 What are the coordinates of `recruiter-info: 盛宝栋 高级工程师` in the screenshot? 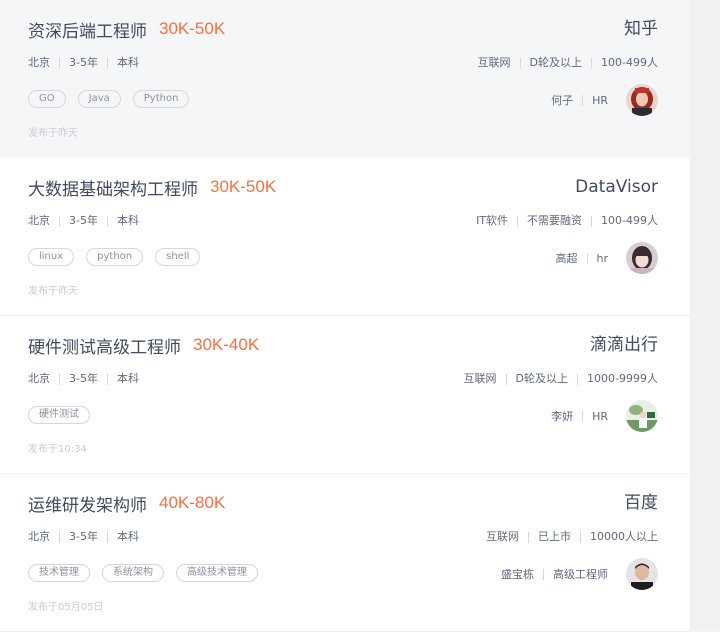 It's located at (579, 574).